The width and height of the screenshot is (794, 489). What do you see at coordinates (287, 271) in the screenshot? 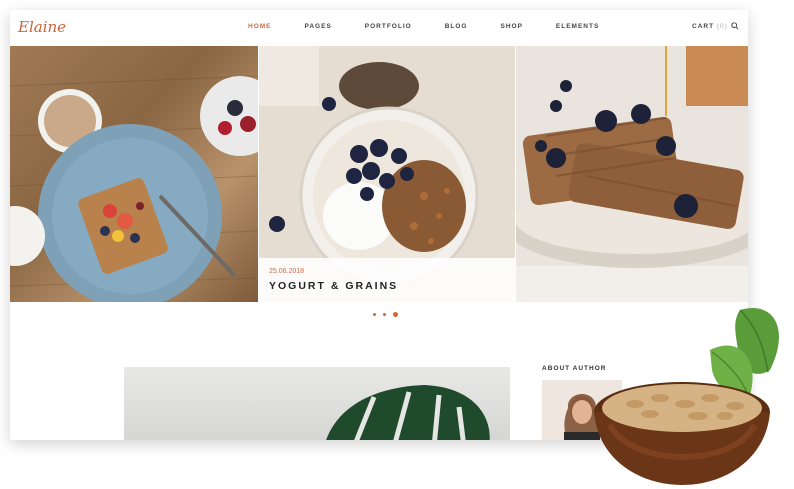
I see `post-date: 25.06.2018` at bounding box center [287, 271].